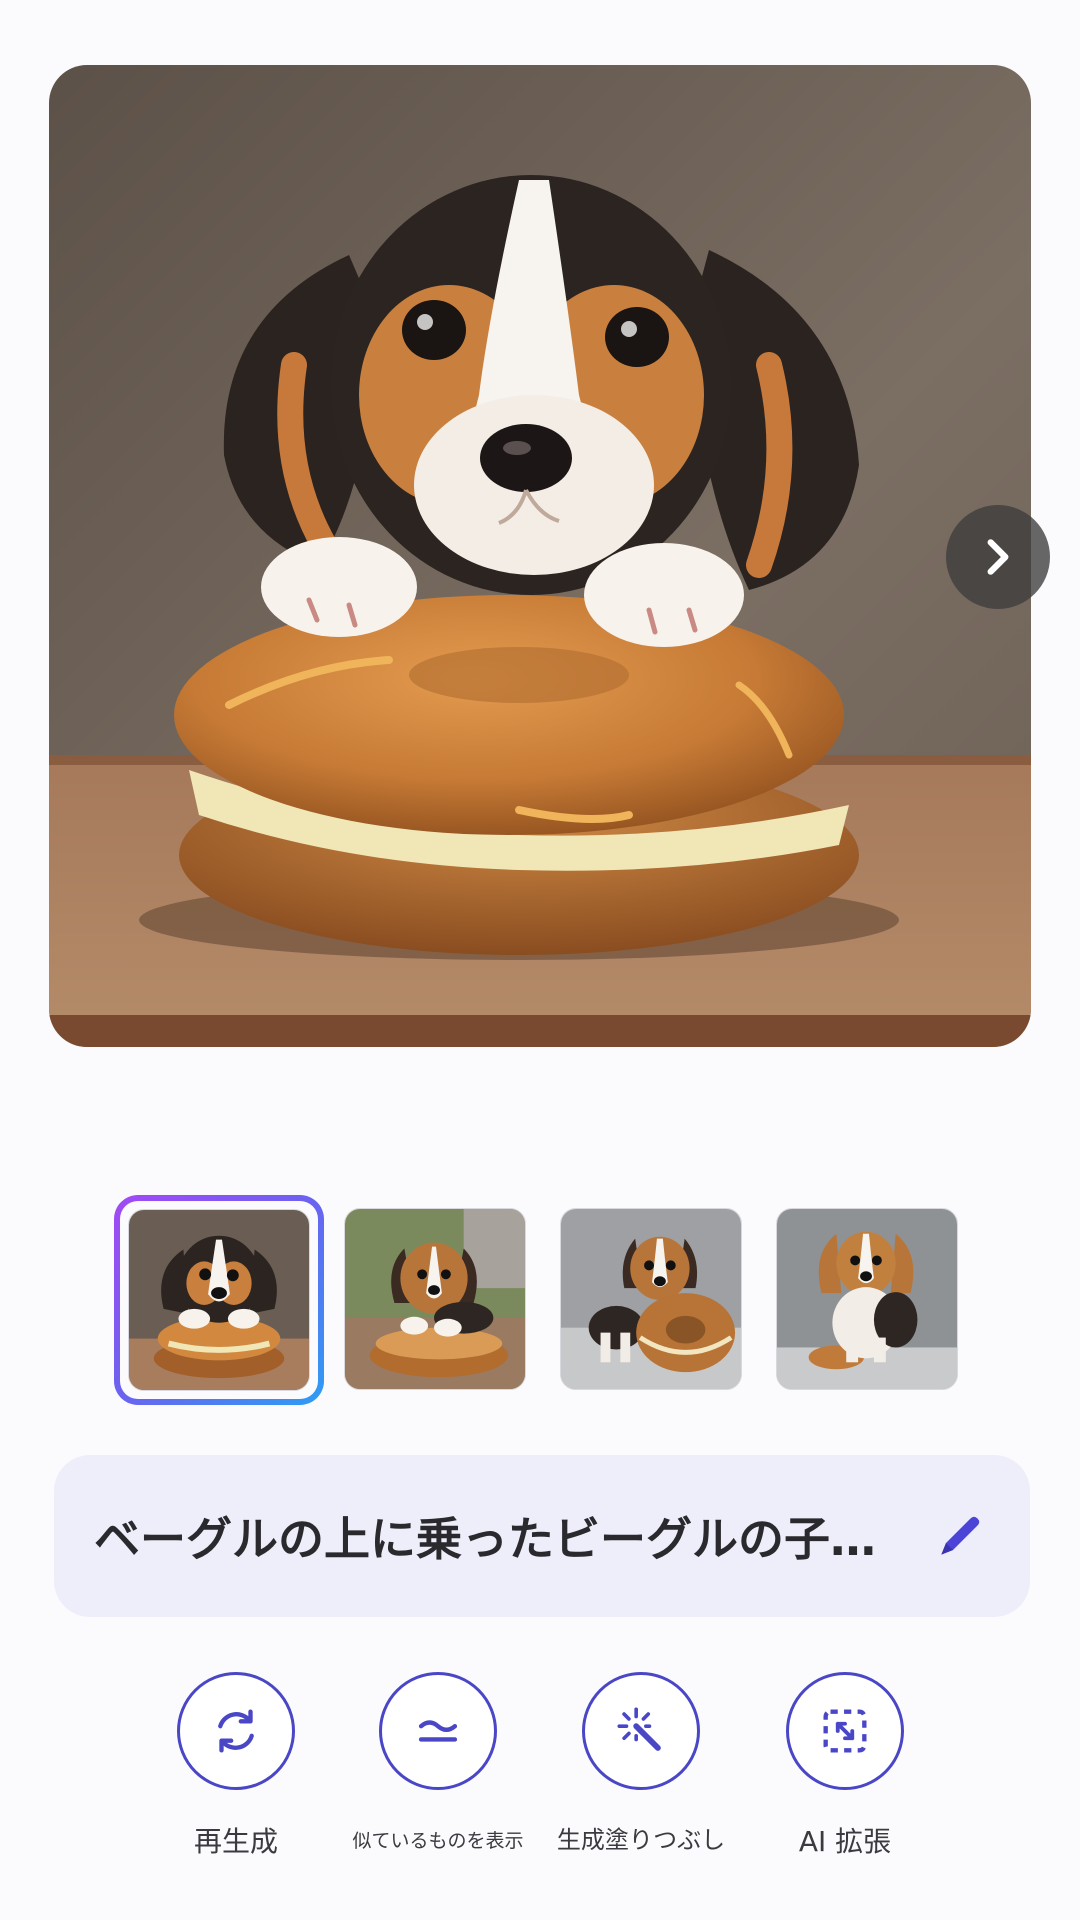  What do you see at coordinates (235, 1841) in the screenshot?
I see `regenerate-label: 再生成` at bounding box center [235, 1841].